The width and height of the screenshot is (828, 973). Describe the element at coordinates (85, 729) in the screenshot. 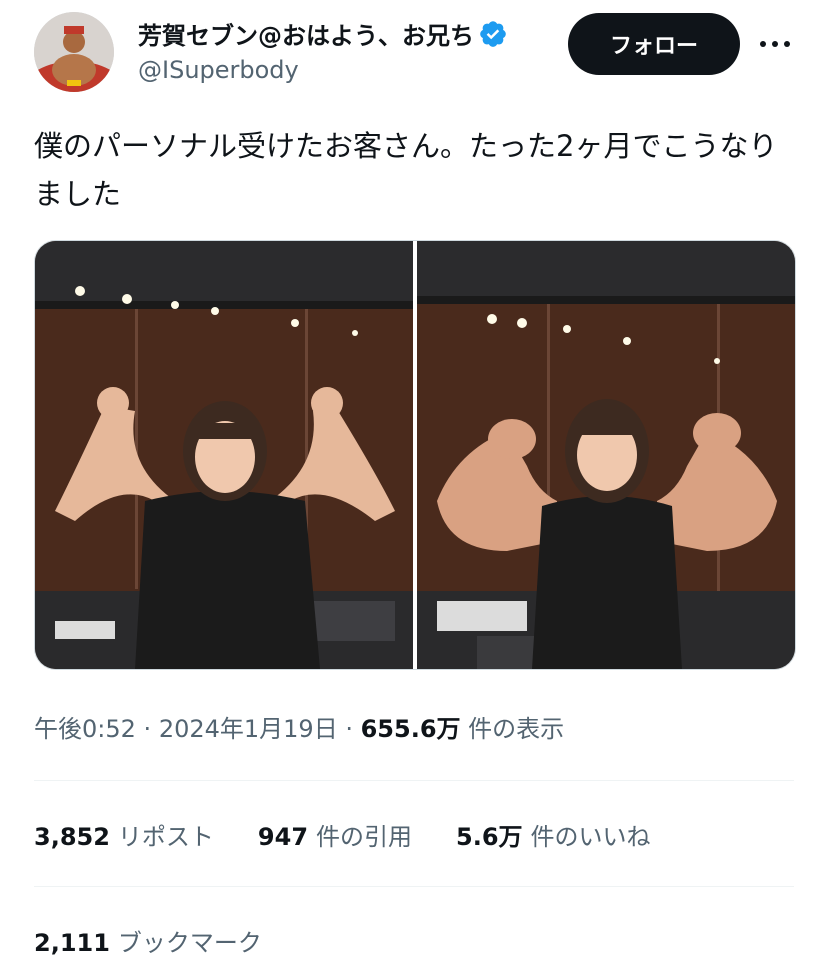

I see `tweet-time: 午後0:52` at that location.